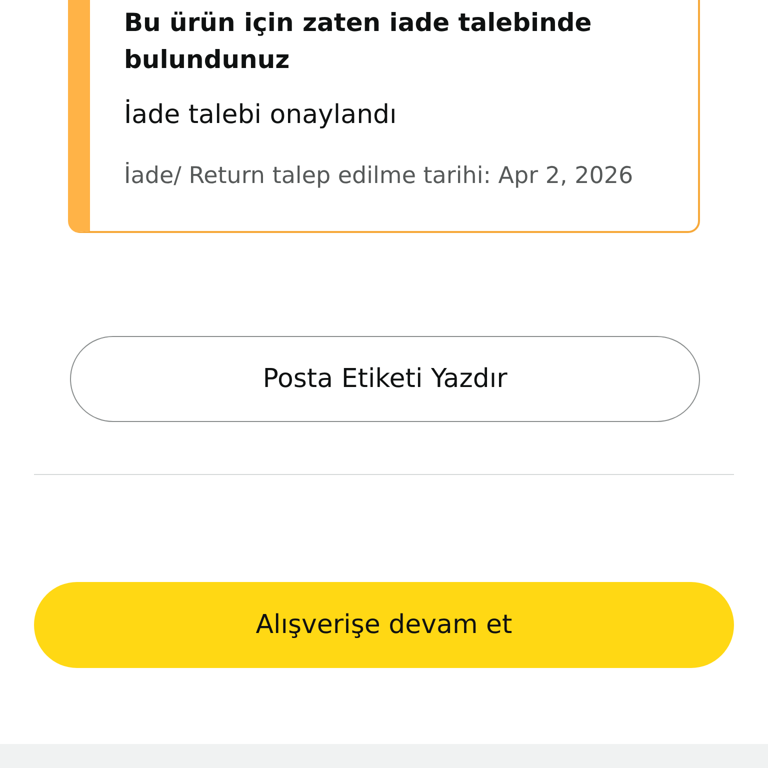  Describe the element at coordinates (379, 176) in the screenshot. I see `request-date-text: İade/ Return talep edilme tarihi: Apr 2, 2026` at that location.